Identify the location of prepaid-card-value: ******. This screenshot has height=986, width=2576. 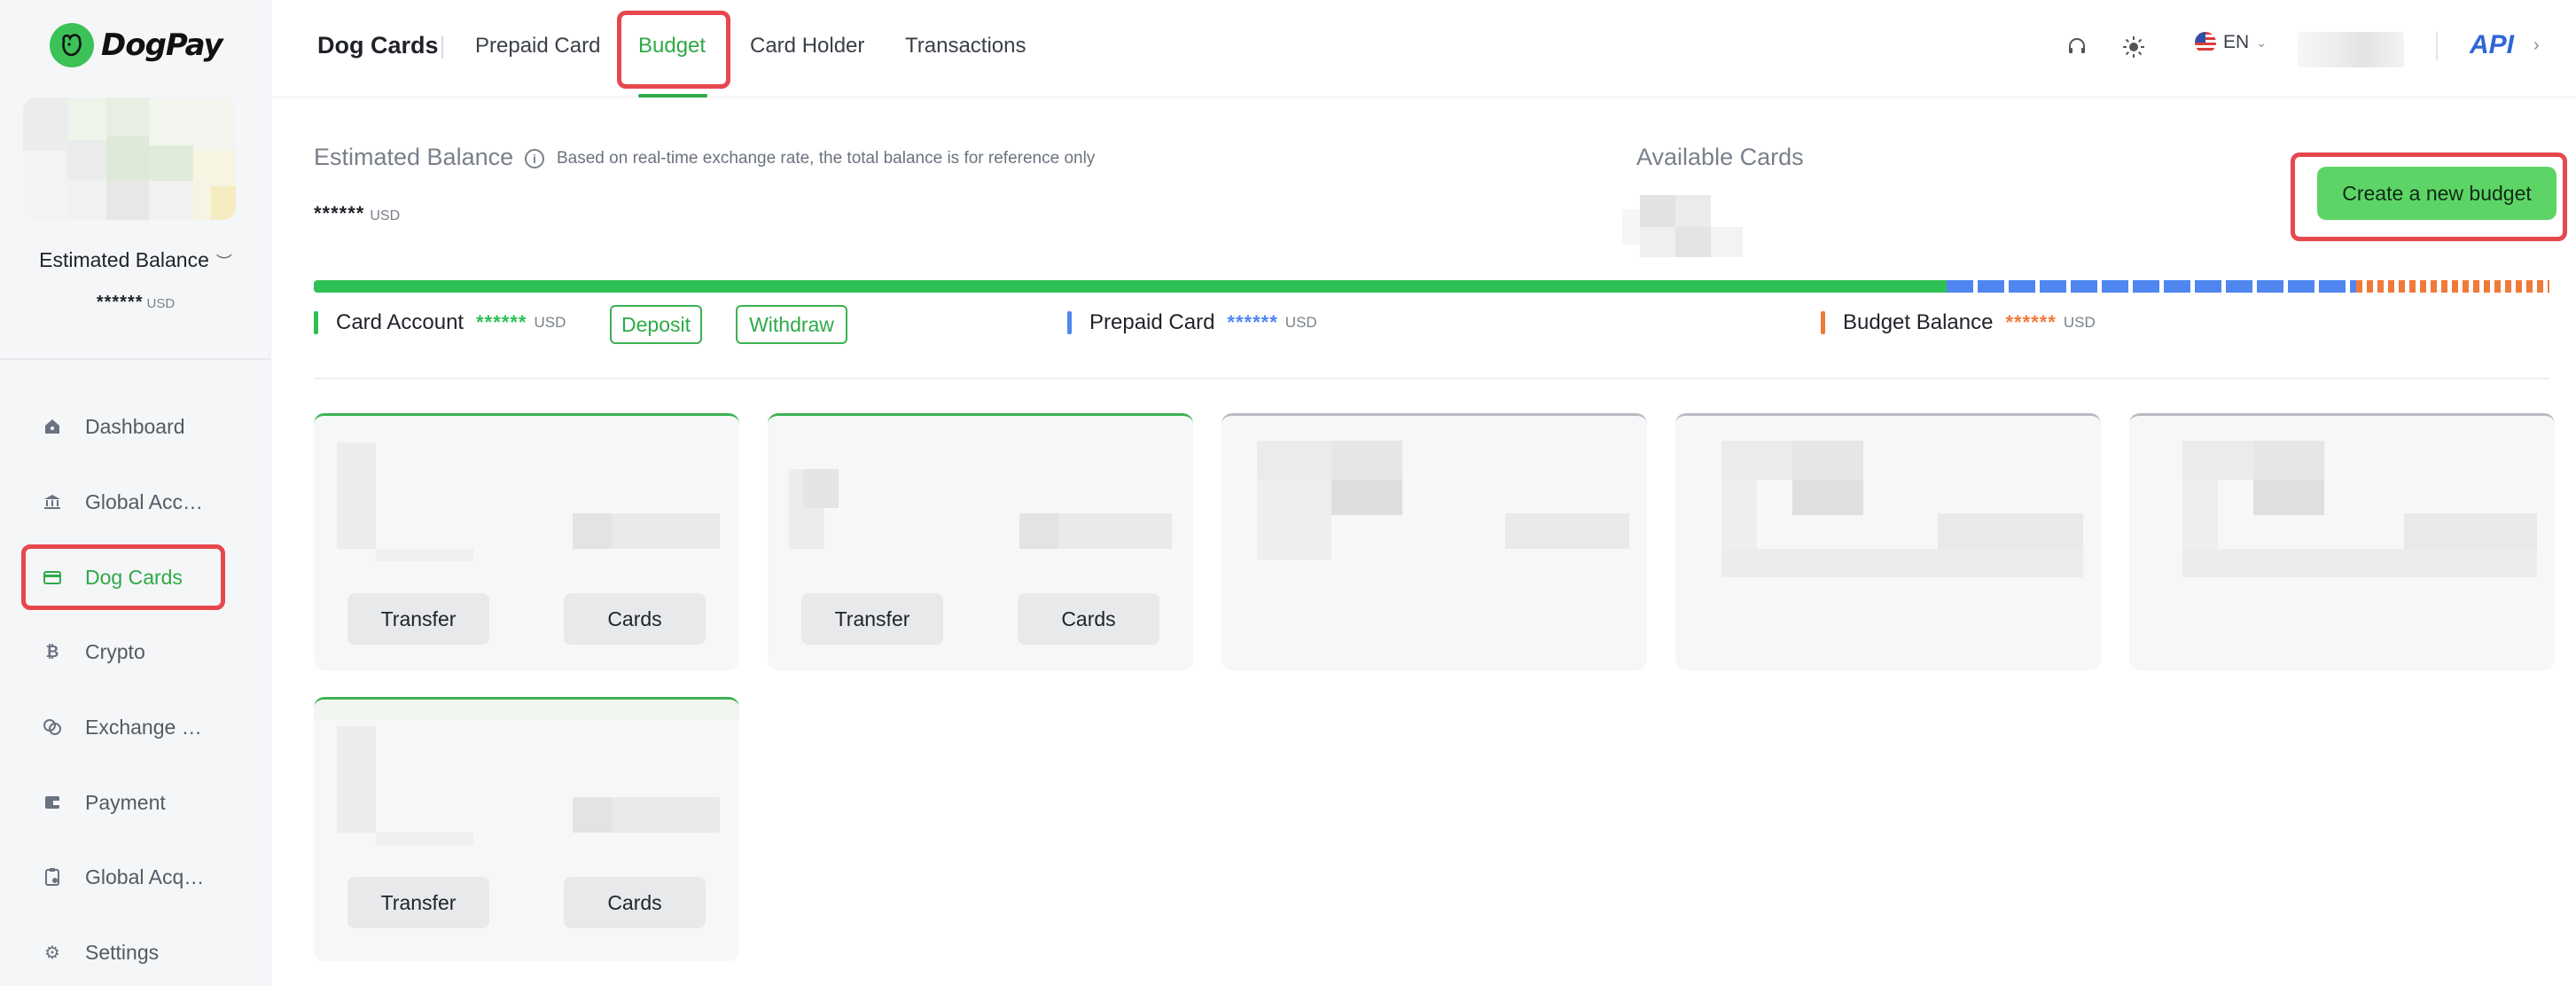
(1252, 322).